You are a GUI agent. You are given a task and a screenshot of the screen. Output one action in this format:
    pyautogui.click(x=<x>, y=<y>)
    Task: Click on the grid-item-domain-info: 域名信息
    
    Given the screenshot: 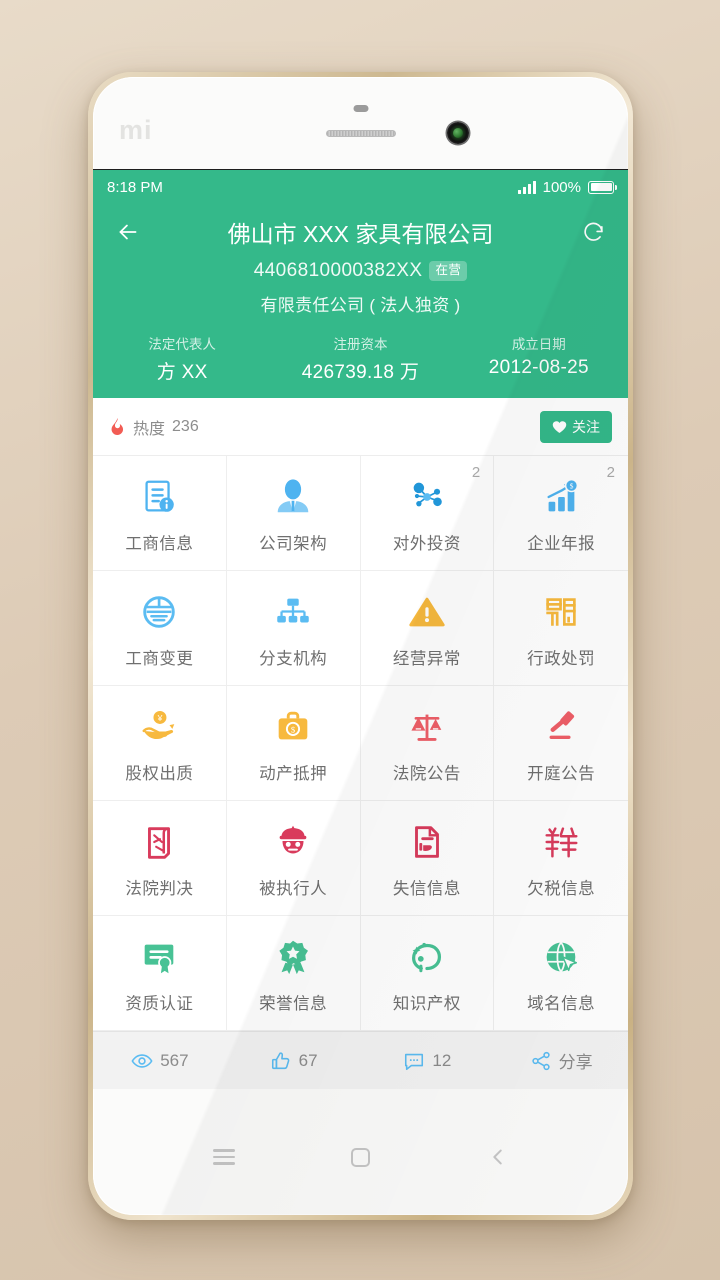 What is the action you would take?
    pyautogui.click(x=561, y=973)
    